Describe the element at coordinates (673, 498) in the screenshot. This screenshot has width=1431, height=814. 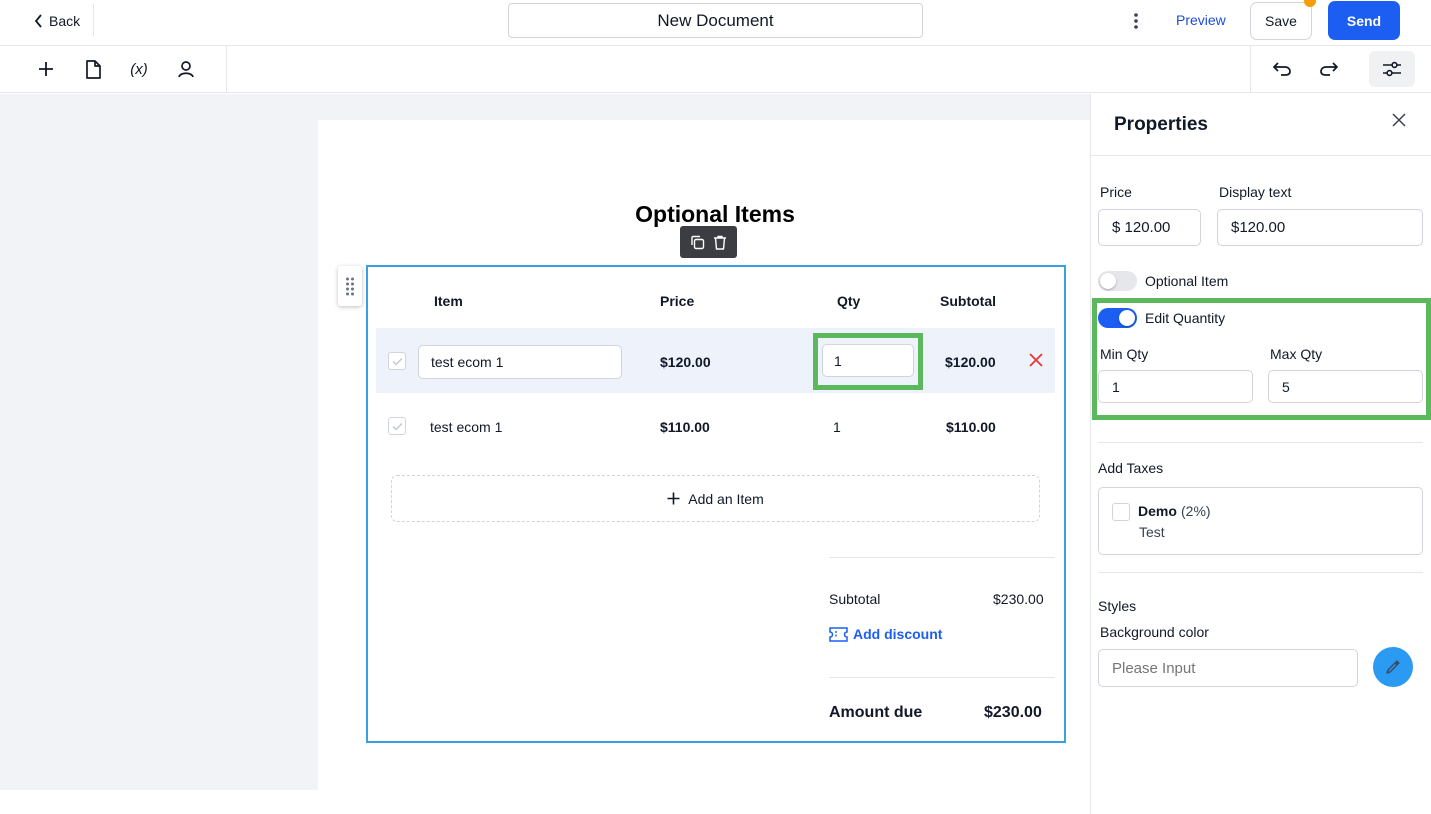
I see `plus-icon` at that location.